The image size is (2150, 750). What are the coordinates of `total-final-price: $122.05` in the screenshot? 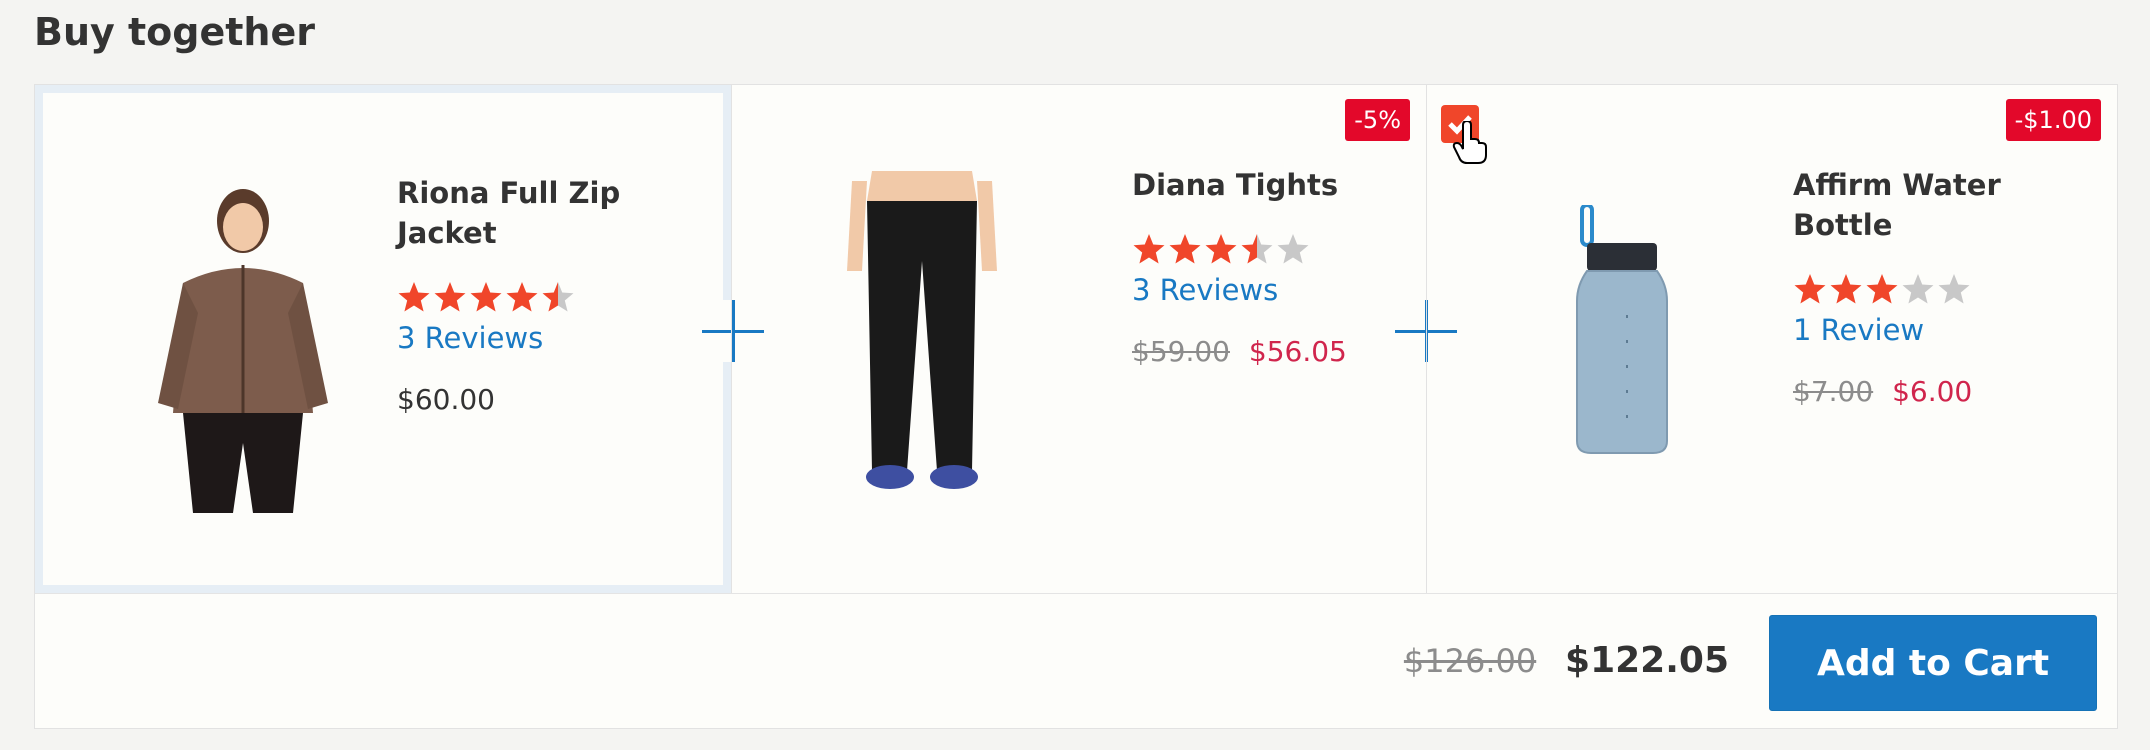 It's located at (1647, 660).